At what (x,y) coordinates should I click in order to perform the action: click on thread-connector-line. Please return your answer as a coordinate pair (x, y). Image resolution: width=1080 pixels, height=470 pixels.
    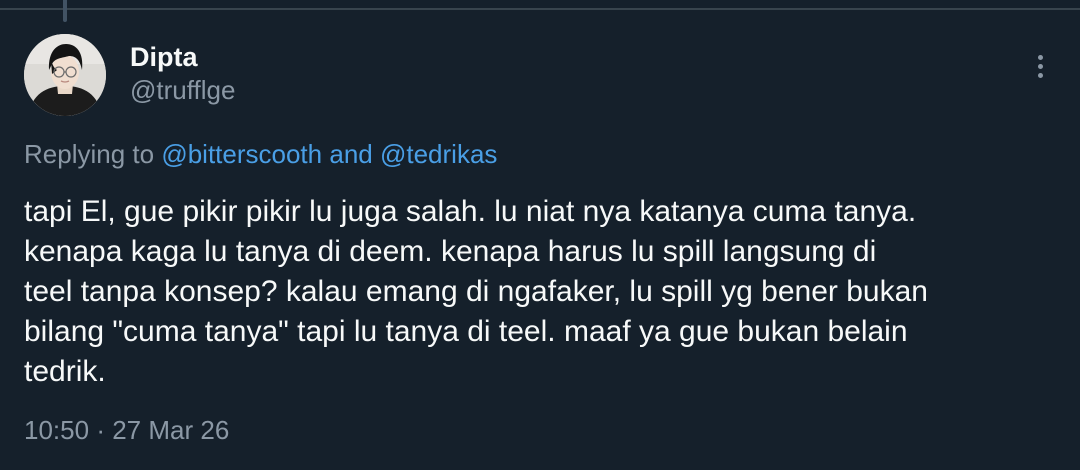
    Looking at the image, I should click on (65, 11).